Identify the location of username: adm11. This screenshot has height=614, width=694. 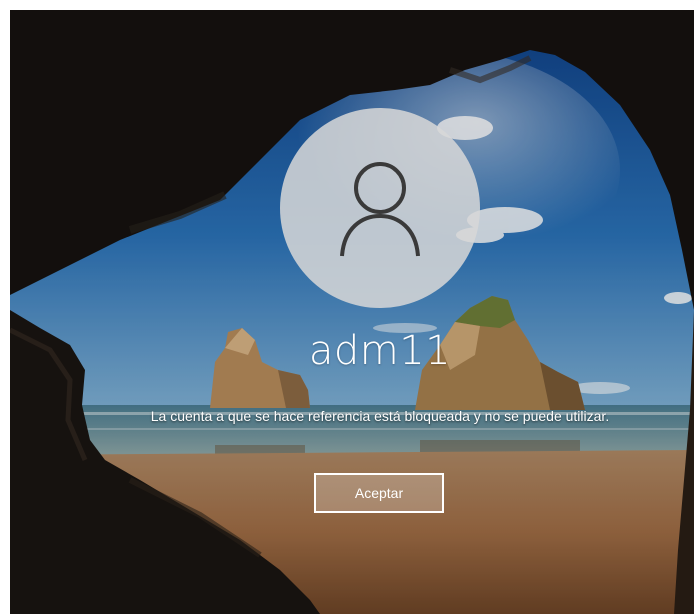
(380, 351).